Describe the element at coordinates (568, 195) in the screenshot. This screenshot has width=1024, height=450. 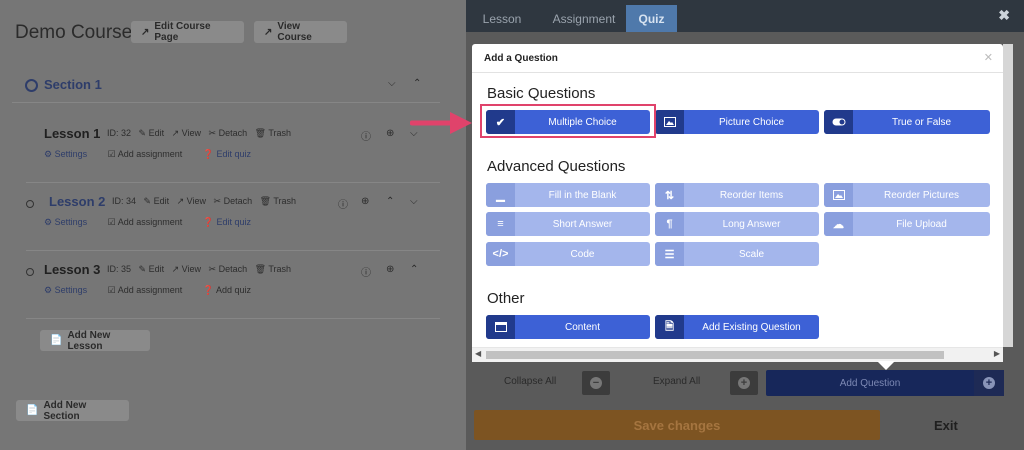
I see `fill-in-the-blank-button: ▁ Fill in the Blank` at that location.